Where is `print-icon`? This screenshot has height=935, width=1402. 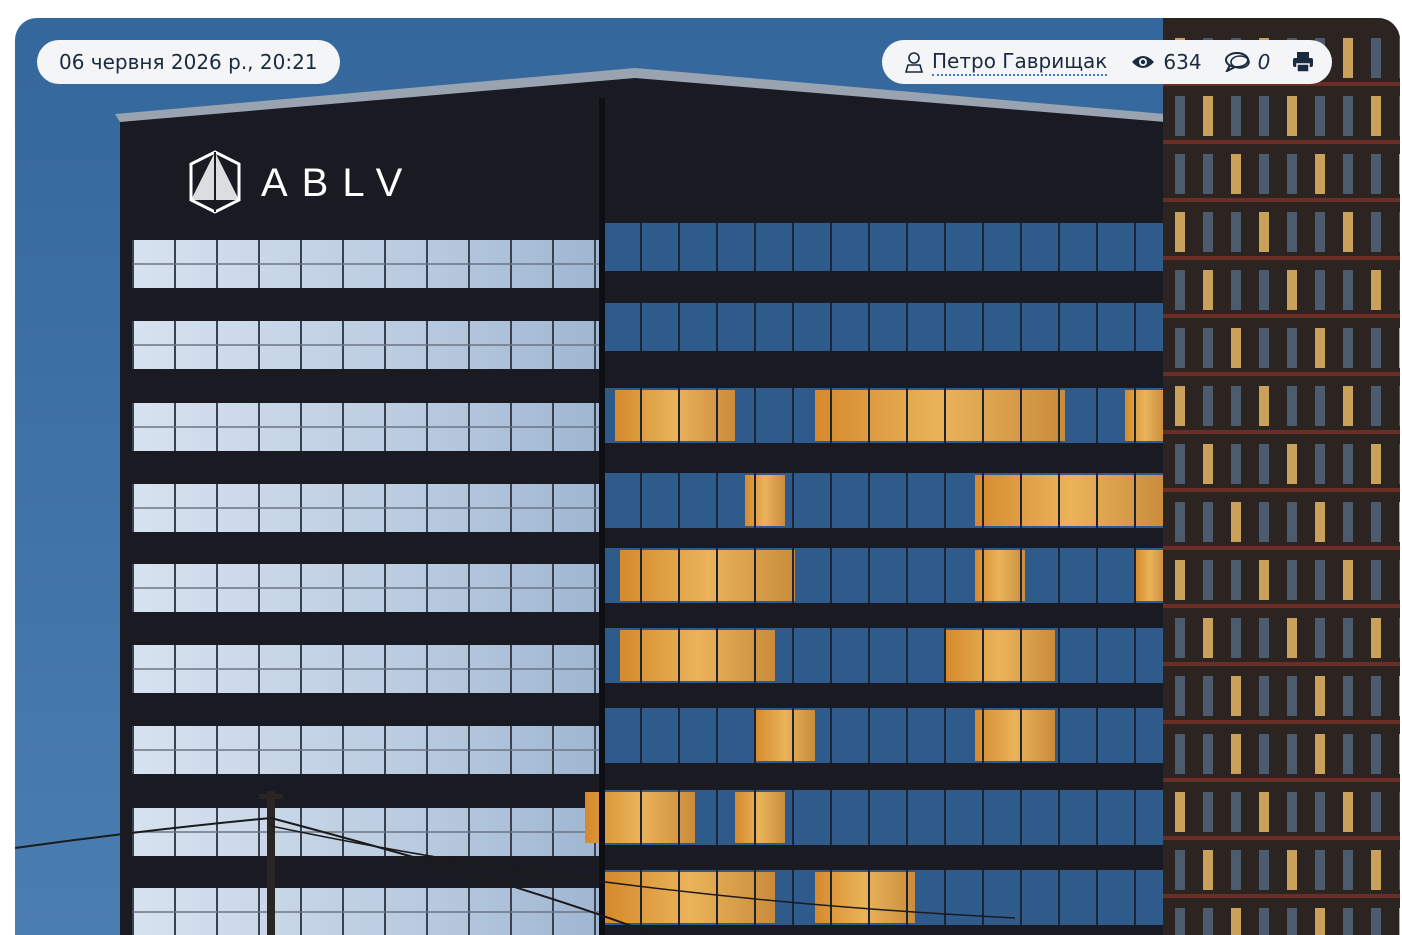 print-icon is located at coordinates (1303, 62).